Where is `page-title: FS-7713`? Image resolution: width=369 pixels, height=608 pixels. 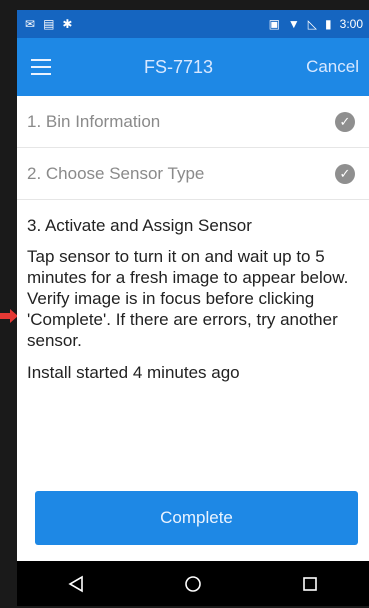 page-title: FS-7713 is located at coordinates (179, 66).